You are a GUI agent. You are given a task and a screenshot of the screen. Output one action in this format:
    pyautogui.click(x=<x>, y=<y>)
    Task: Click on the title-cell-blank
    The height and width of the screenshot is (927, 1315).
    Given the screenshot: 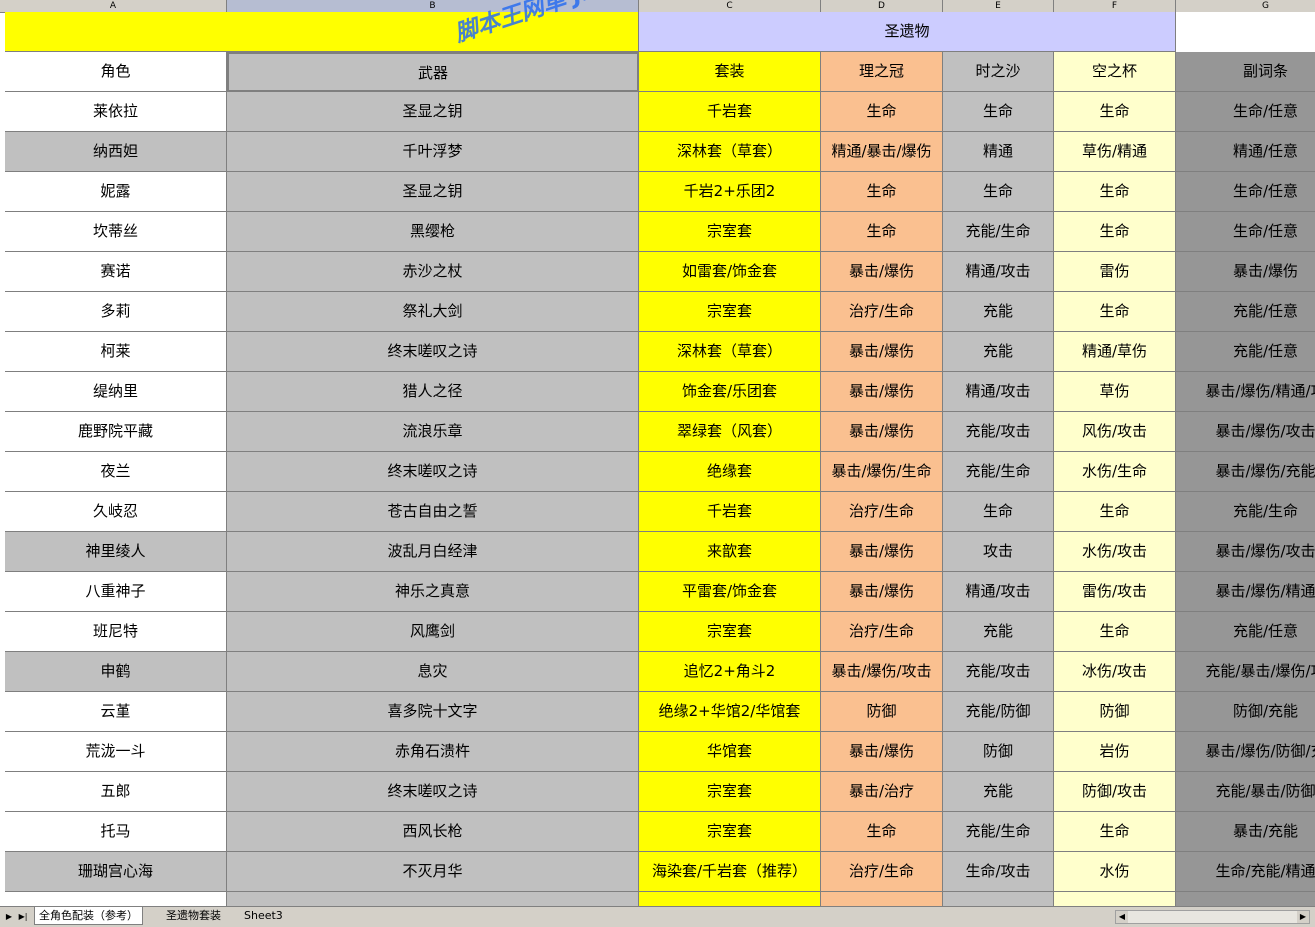 What is the action you would take?
    pyautogui.click(x=1245, y=32)
    